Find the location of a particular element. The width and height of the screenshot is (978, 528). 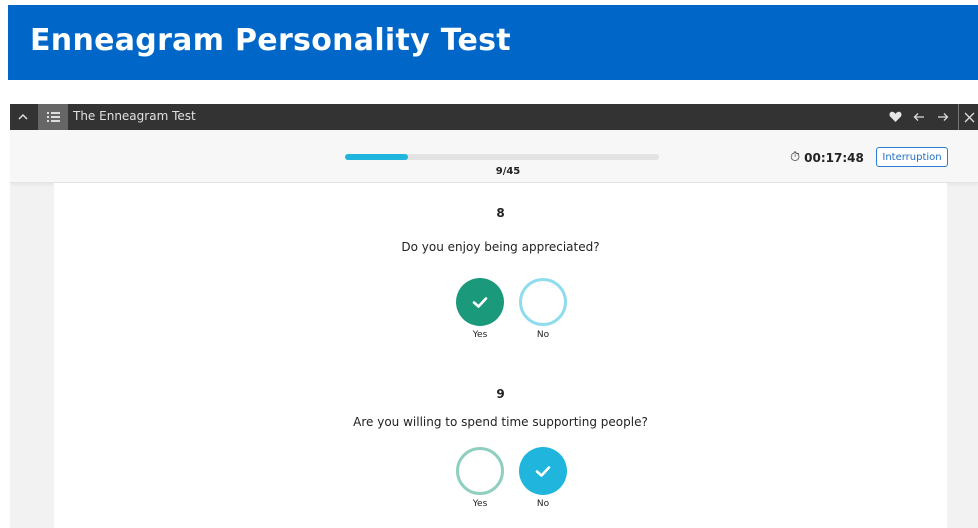

timer-value: 00:17:48 is located at coordinates (834, 157).